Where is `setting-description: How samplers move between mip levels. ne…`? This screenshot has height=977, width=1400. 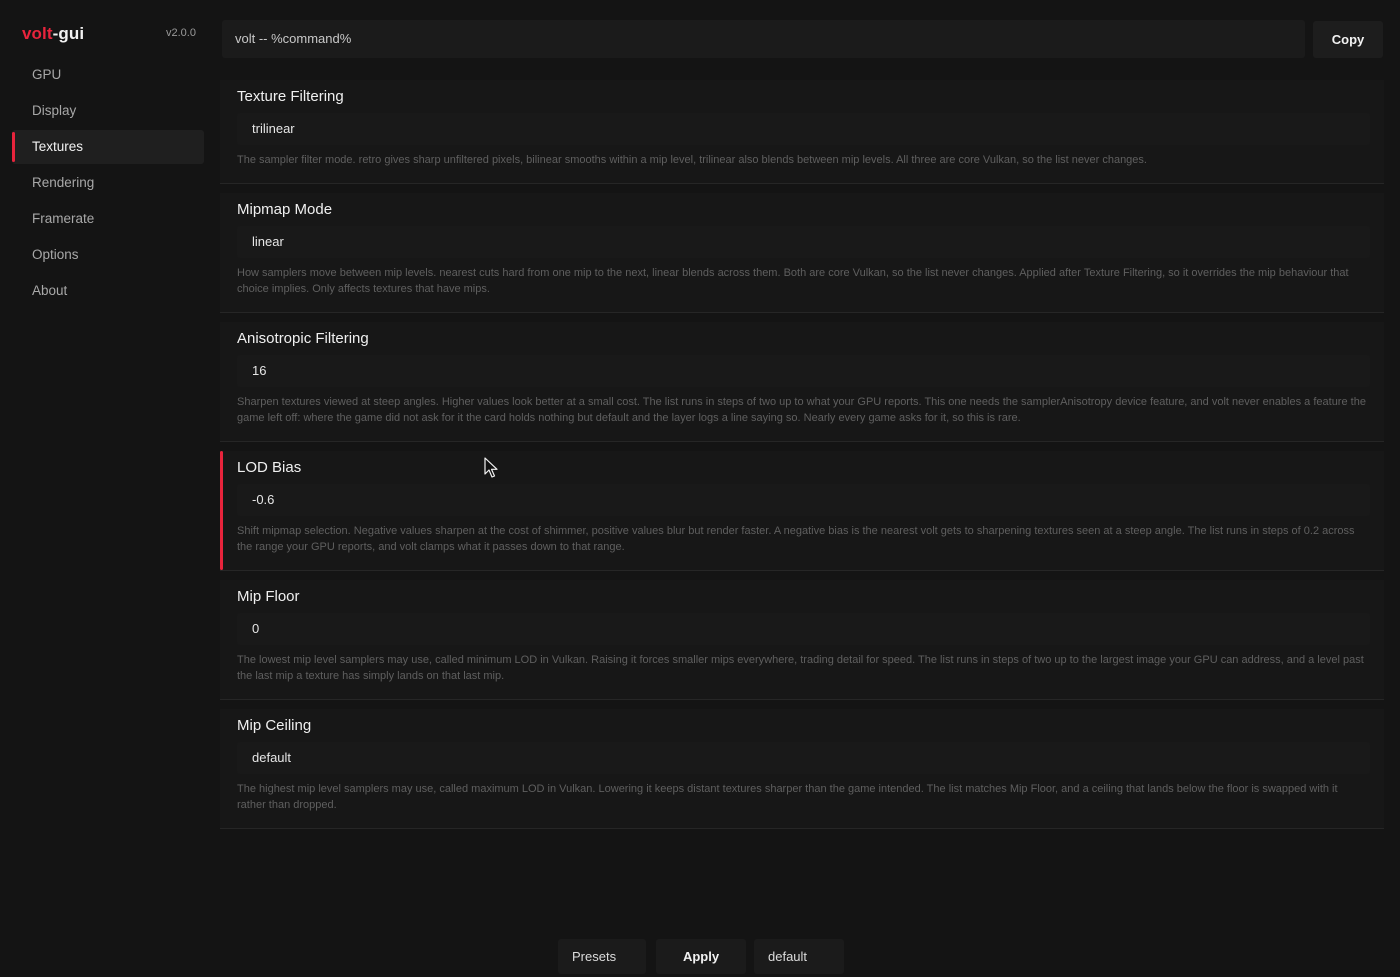 setting-description: How samplers move between mip levels. ne… is located at coordinates (793, 281).